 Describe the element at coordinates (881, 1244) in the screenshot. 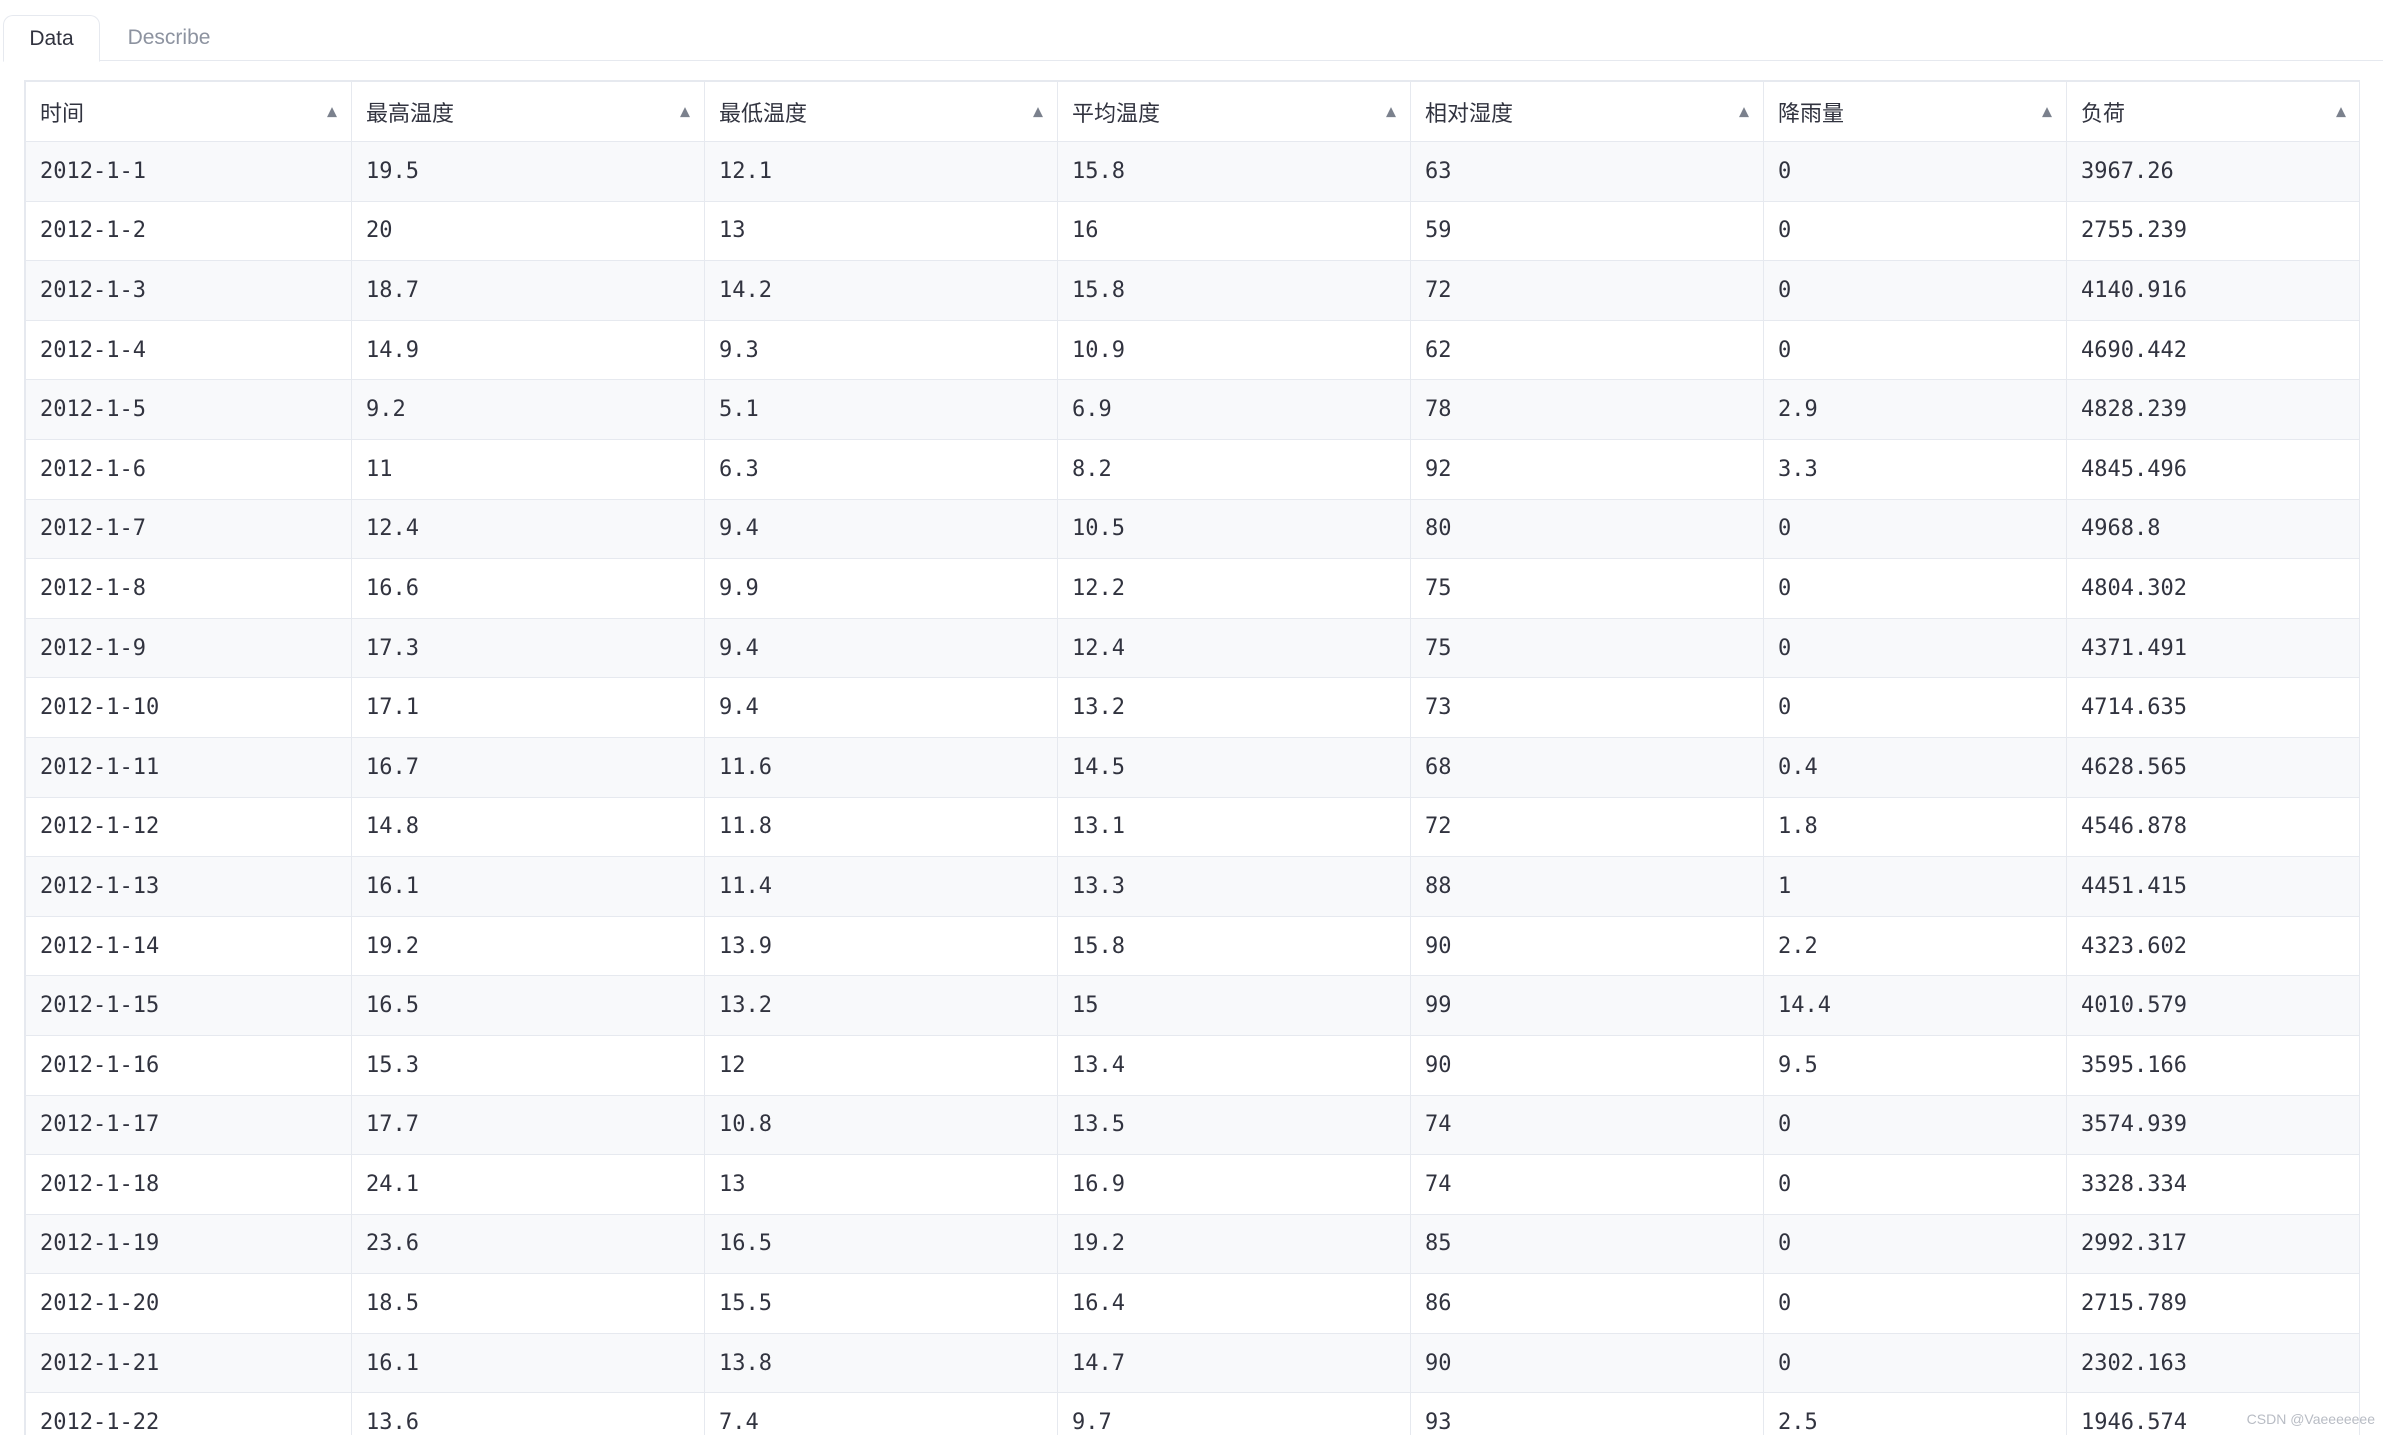

I see `table-cell: 16.5` at that location.